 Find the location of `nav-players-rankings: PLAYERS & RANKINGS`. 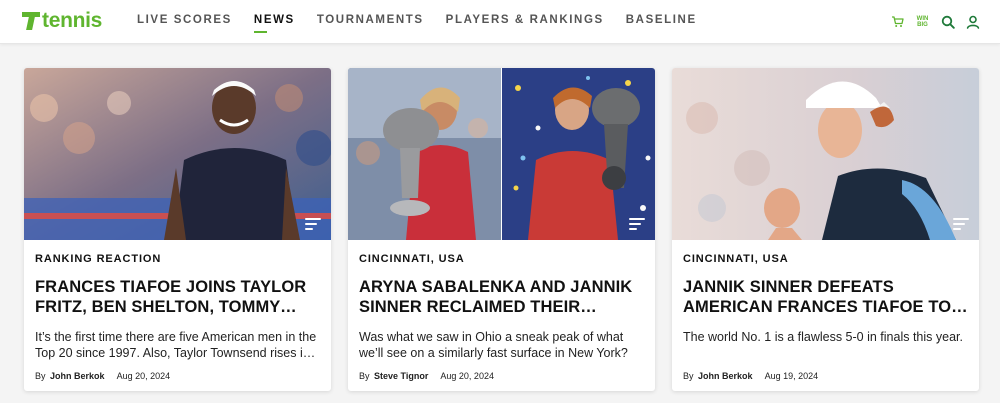

nav-players-rankings: PLAYERS & RANKINGS is located at coordinates (525, 20).